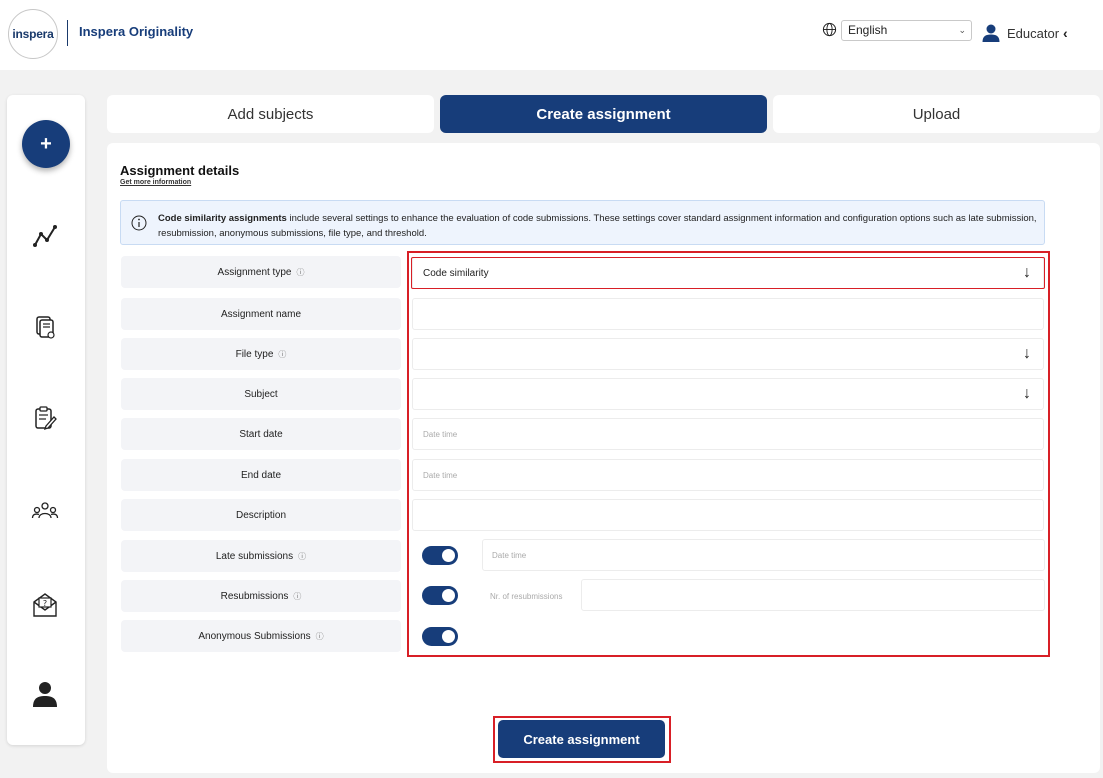 The height and width of the screenshot is (778, 1103). I want to click on subject-label: Subject, so click(261, 394).